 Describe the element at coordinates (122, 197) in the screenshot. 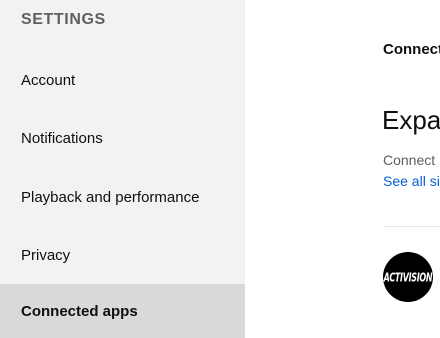

I see `sidebar-item-playback-and-performance: Playback and performance` at that location.